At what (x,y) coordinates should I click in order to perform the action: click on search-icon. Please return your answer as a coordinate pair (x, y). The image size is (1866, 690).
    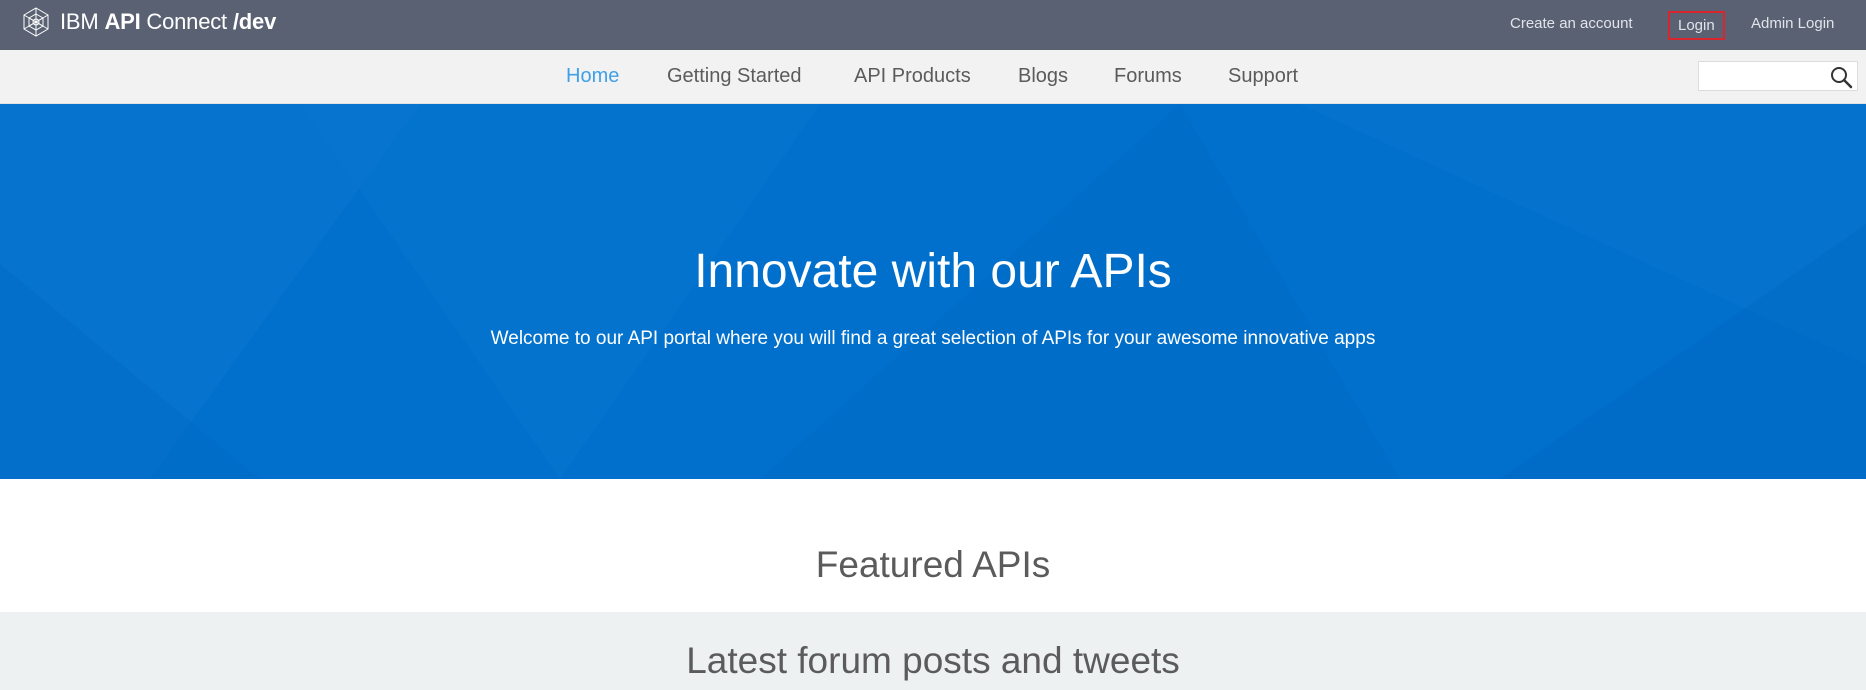
    Looking at the image, I should click on (1841, 77).